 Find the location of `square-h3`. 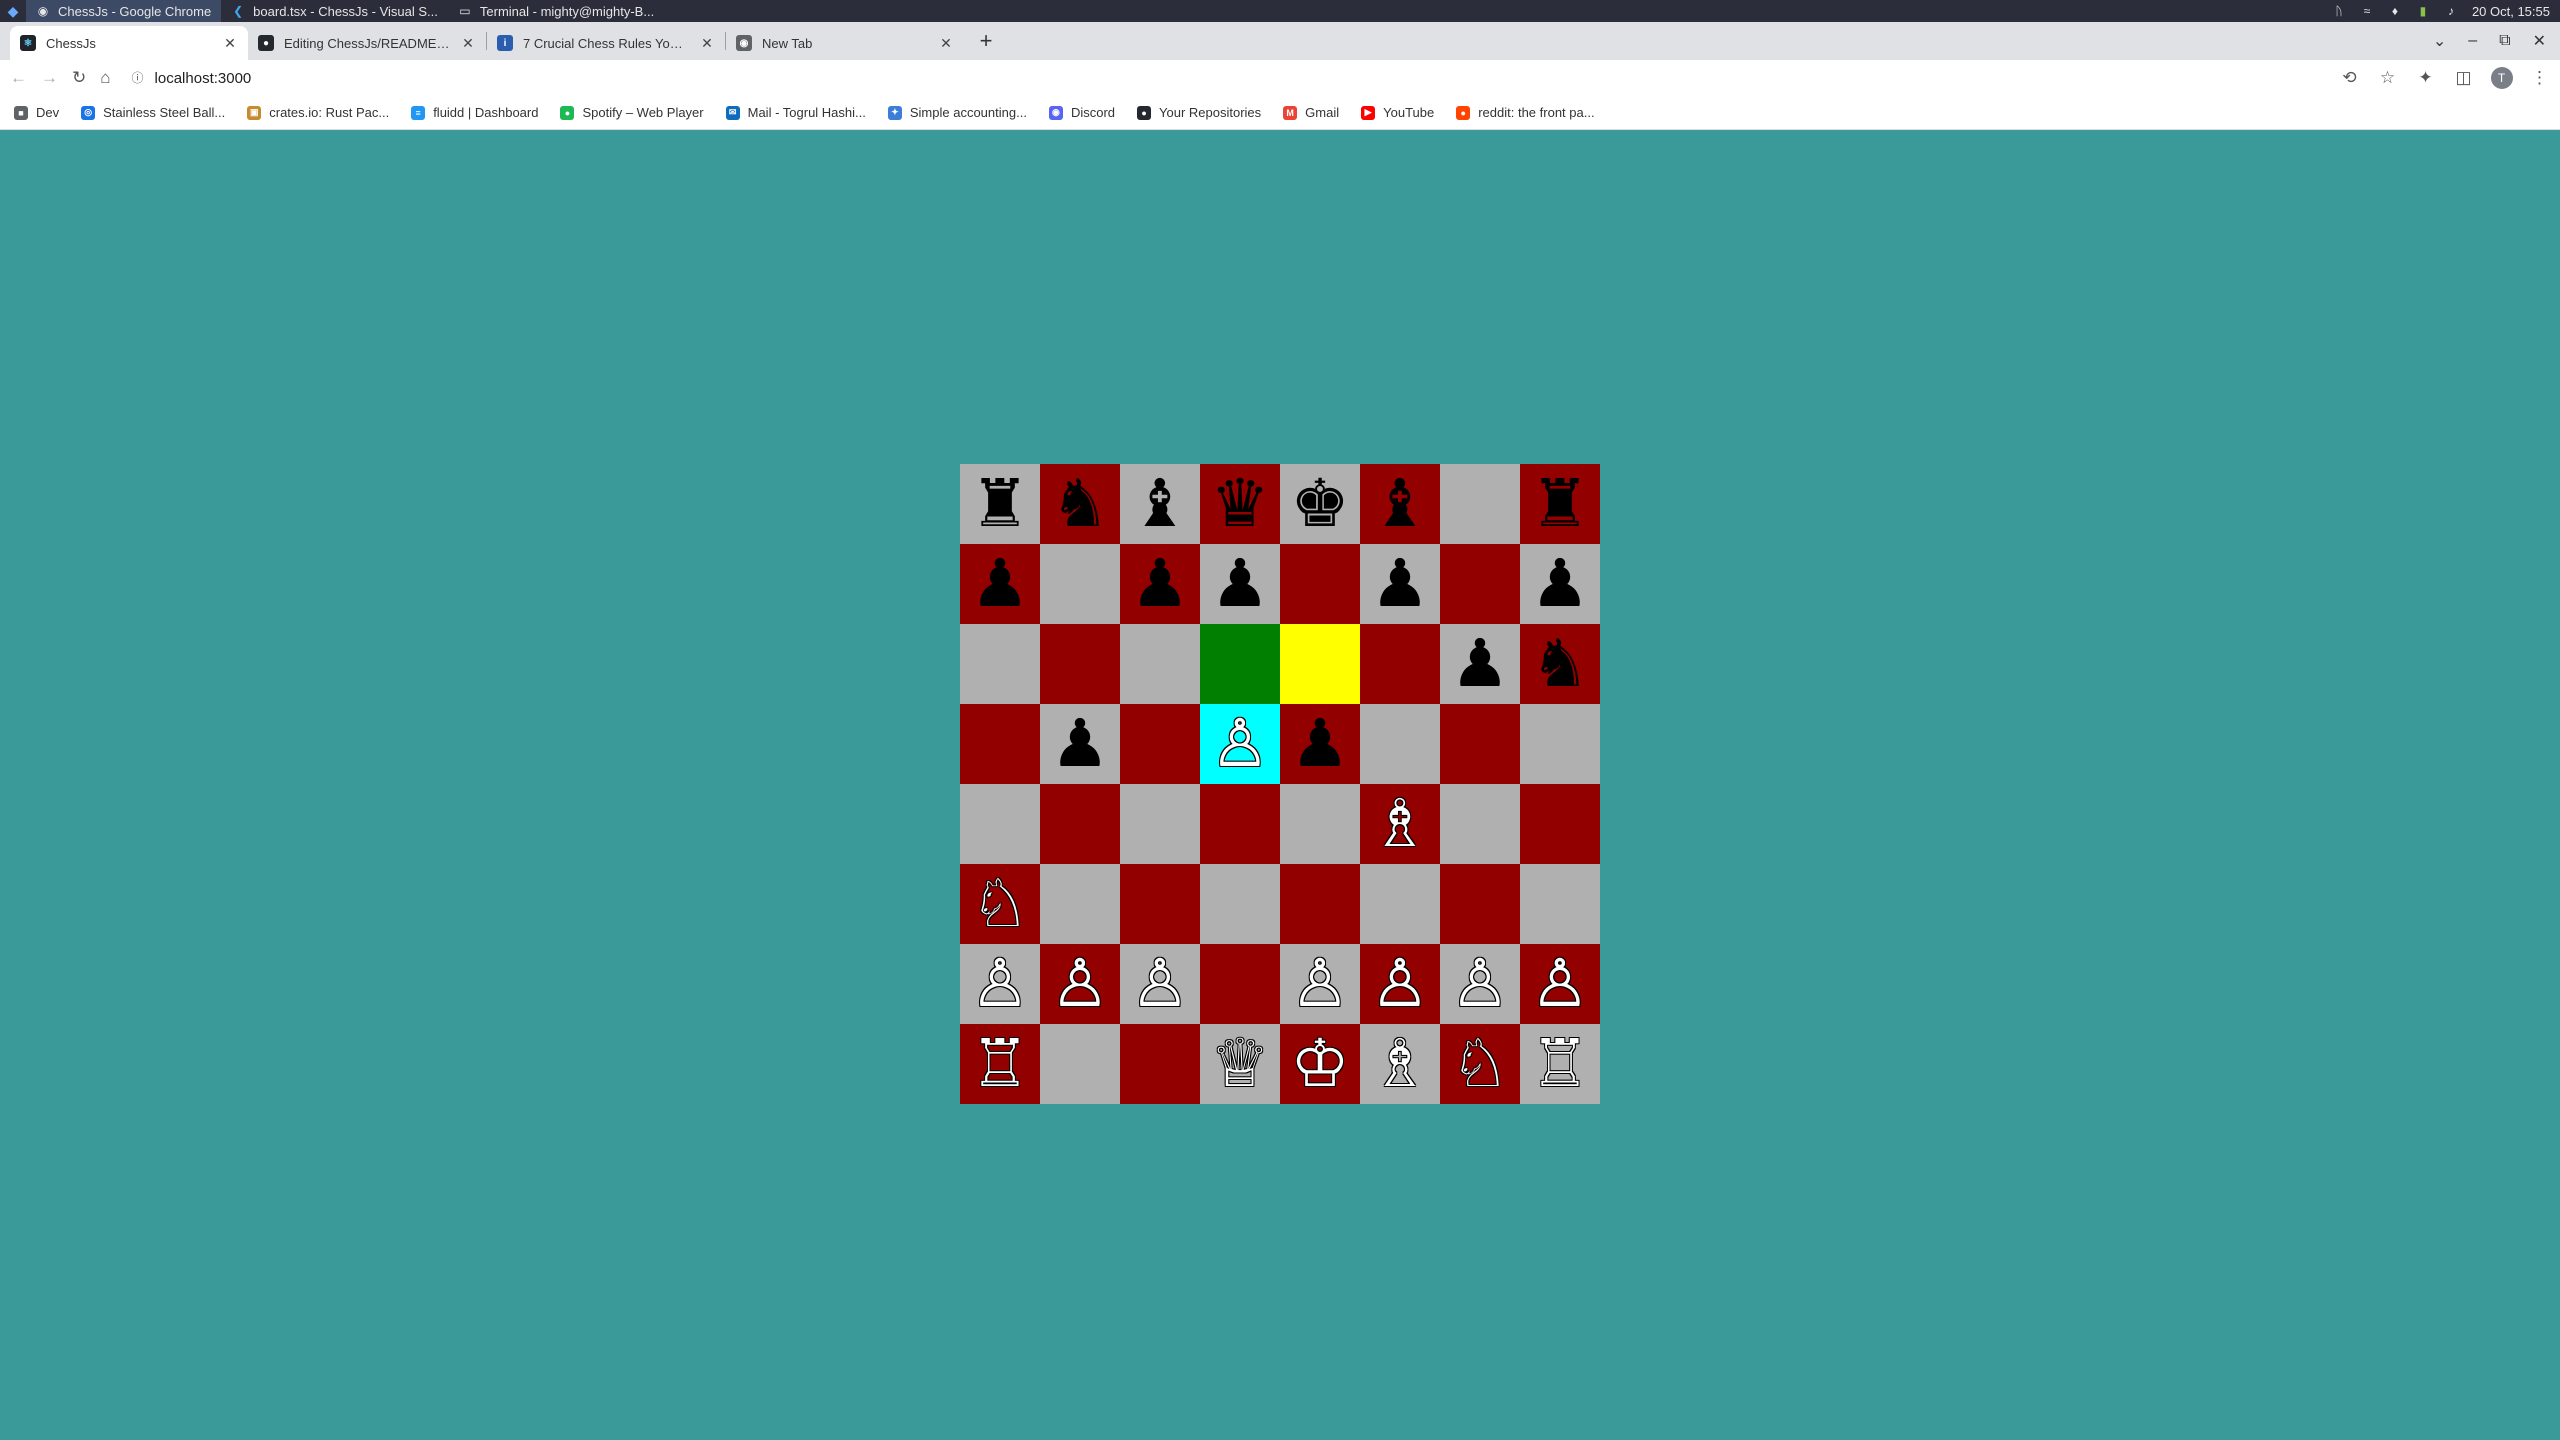

square-h3 is located at coordinates (1560, 904).